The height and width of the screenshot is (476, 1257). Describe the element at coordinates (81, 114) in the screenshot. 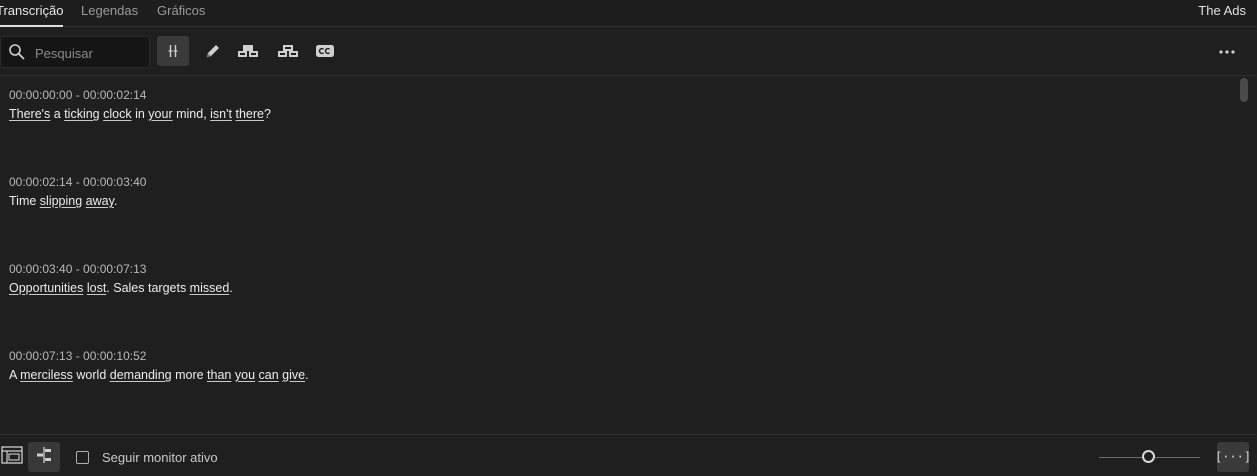

I see `transcript-word: ticking` at that location.